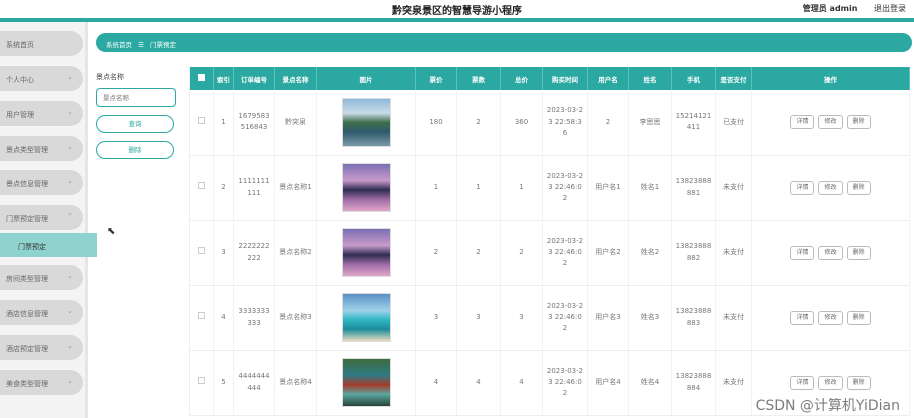 This screenshot has height=418, width=914. What do you see at coordinates (110, 77) in the screenshot?
I see `search-label: 景点名称` at bounding box center [110, 77].